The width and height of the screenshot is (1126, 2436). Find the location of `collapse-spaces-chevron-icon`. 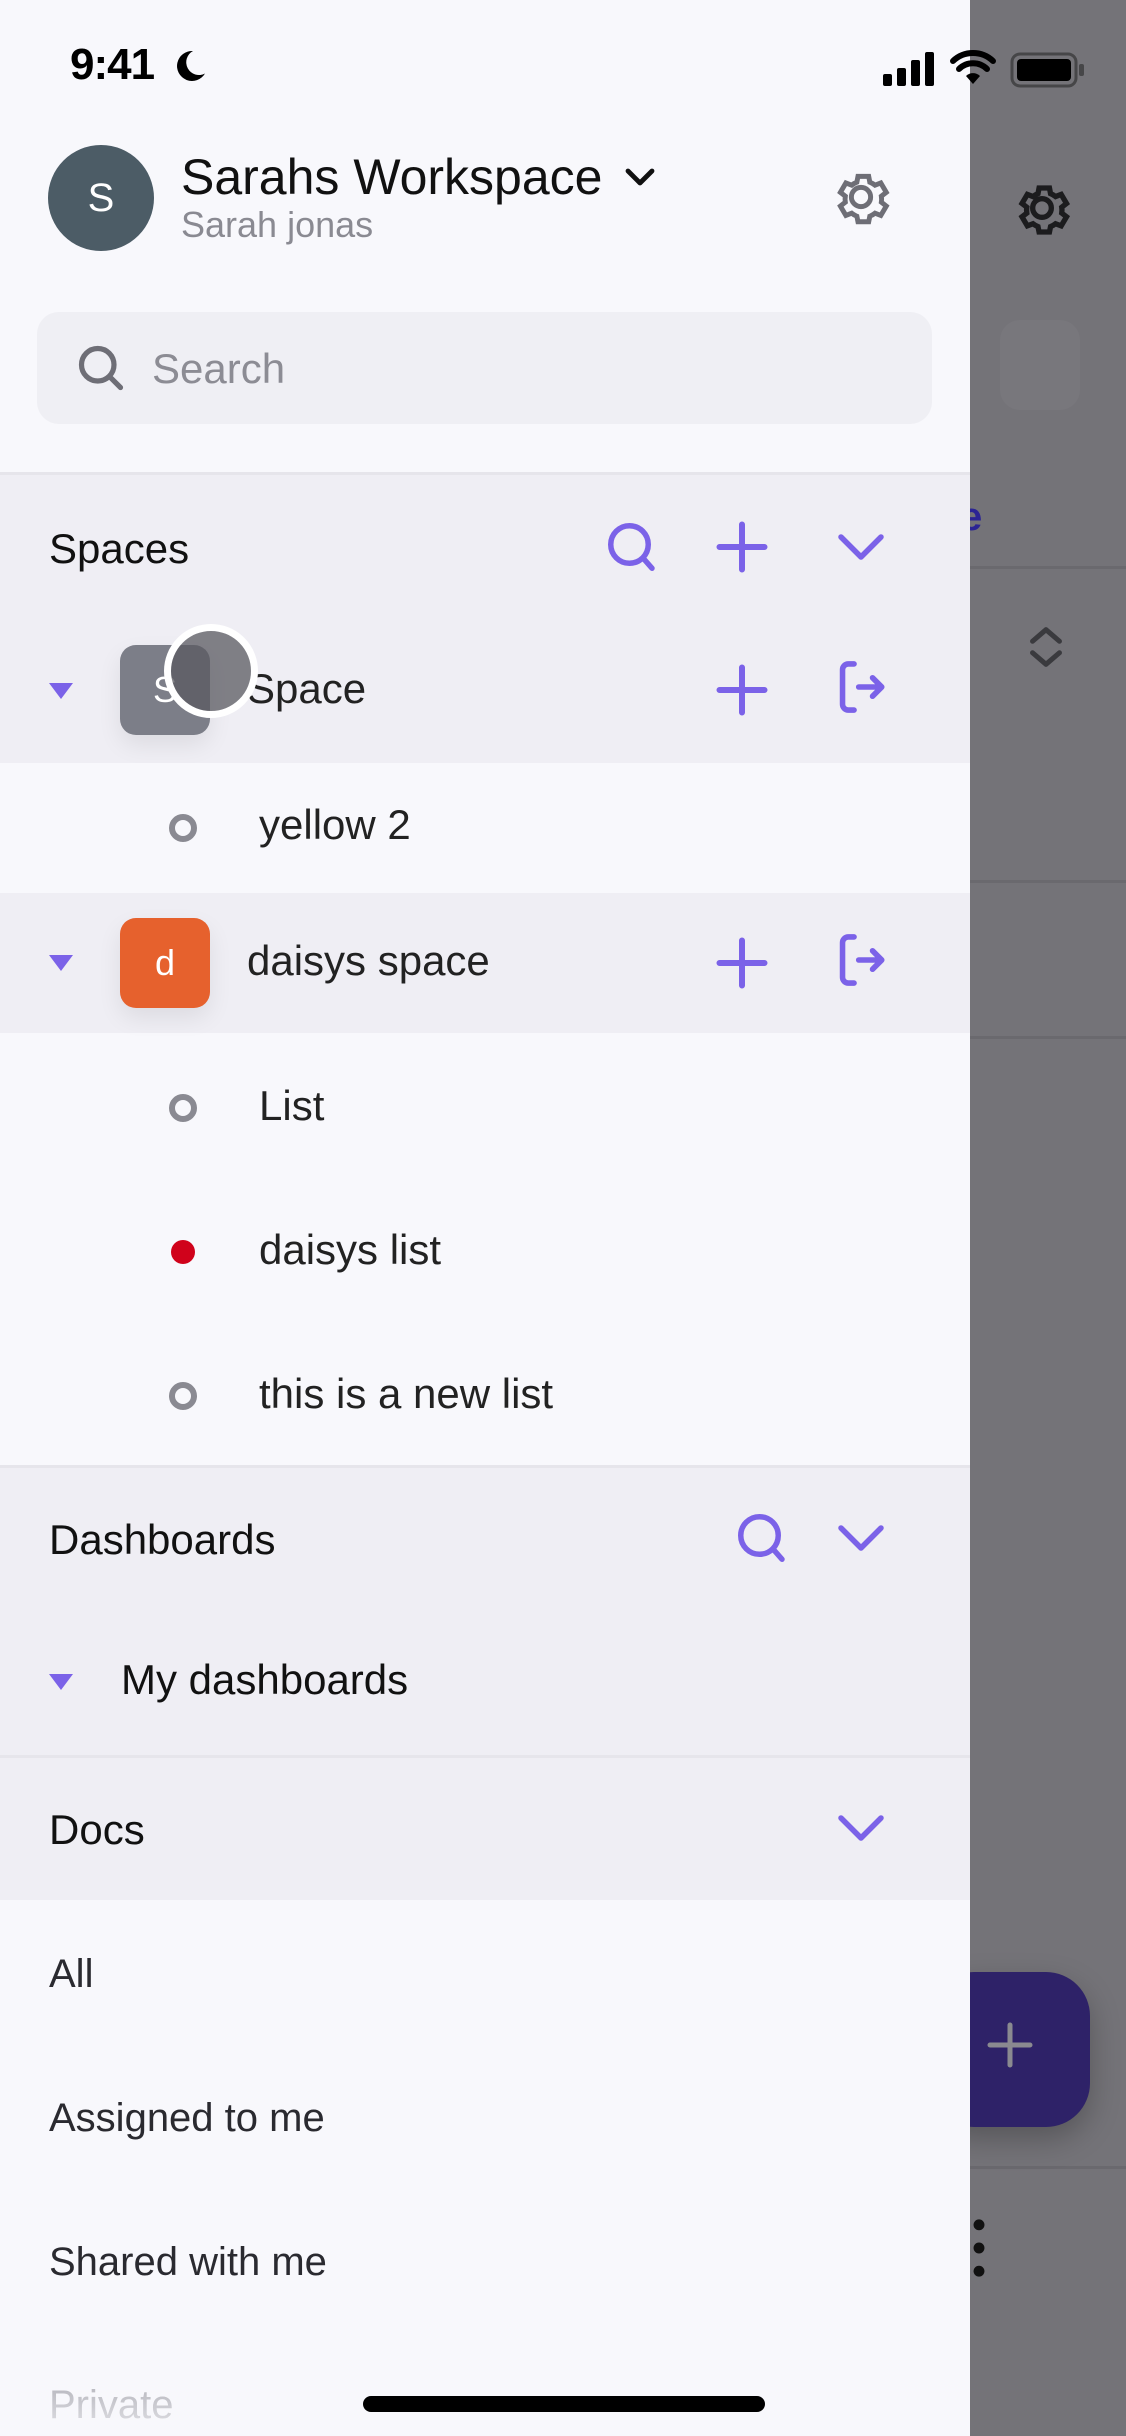

collapse-spaces-chevron-icon is located at coordinates (861, 547).